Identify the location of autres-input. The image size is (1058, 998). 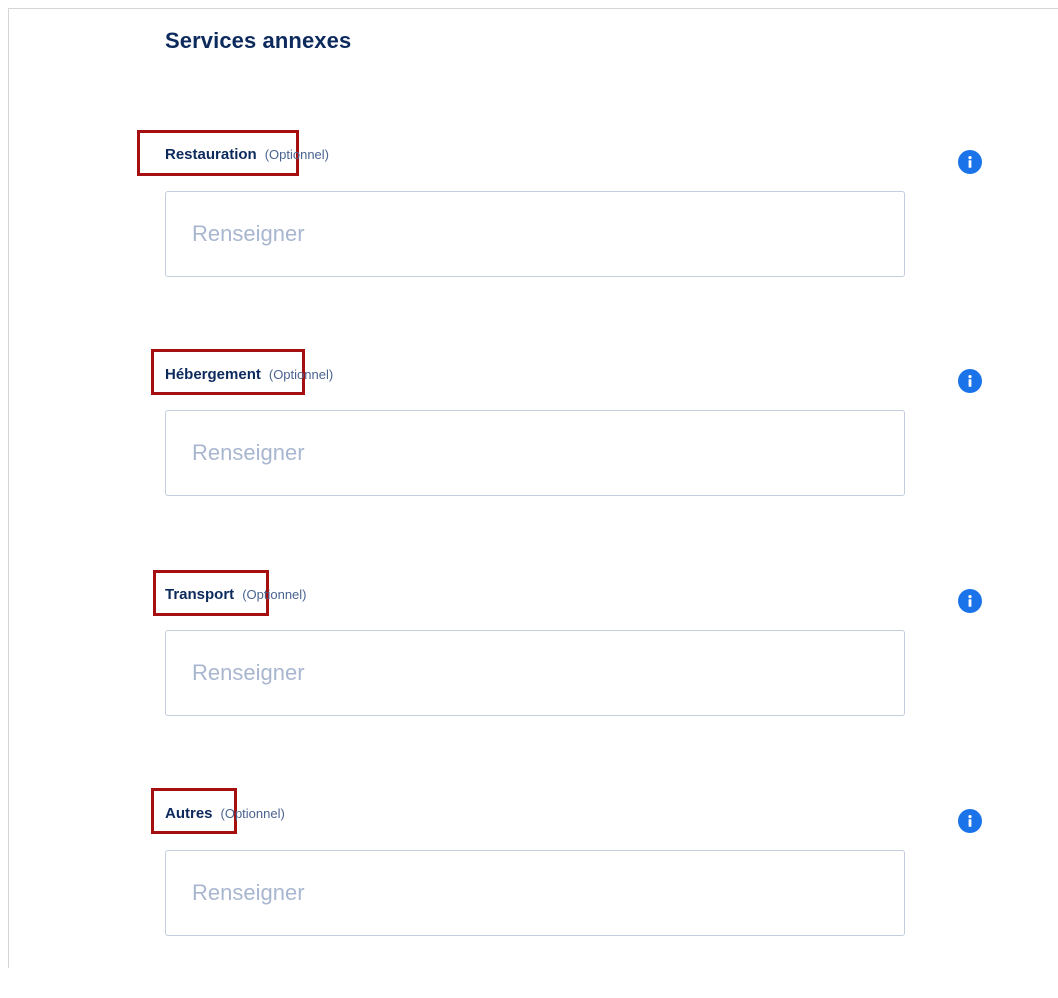
(535, 893).